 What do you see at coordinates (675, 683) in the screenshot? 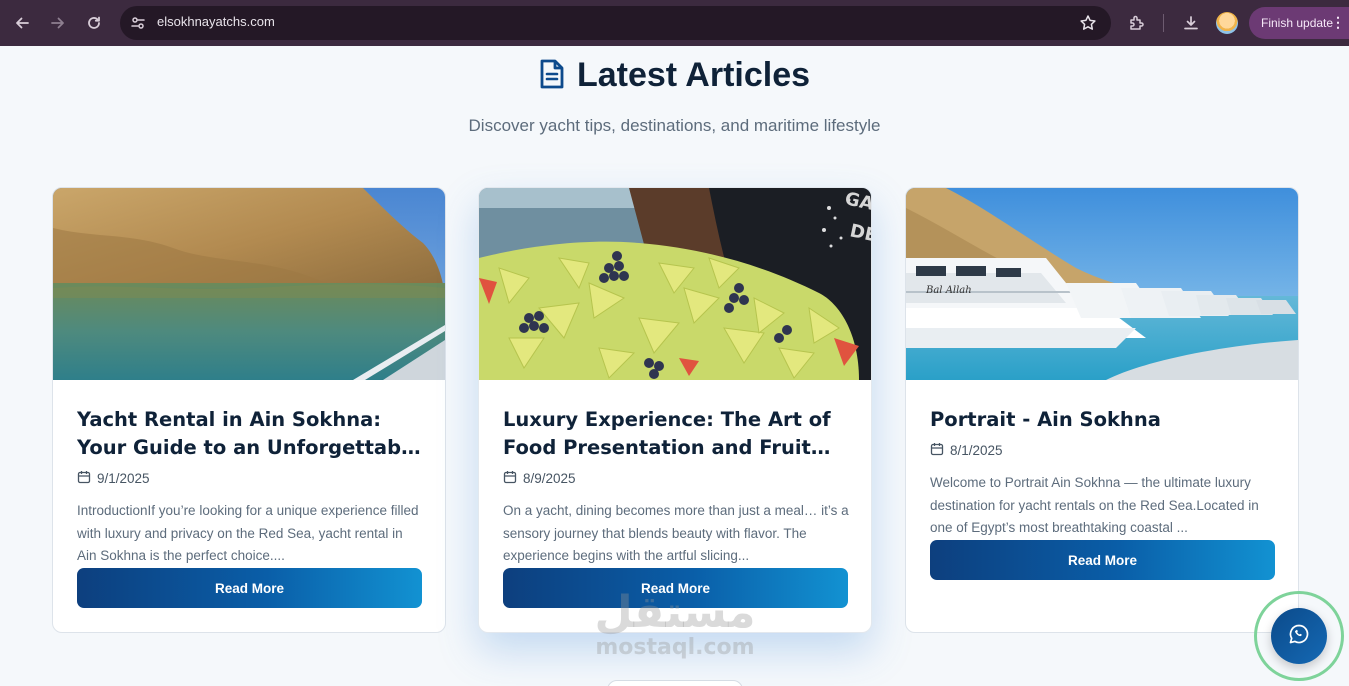
I see `view-all-button` at bounding box center [675, 683].